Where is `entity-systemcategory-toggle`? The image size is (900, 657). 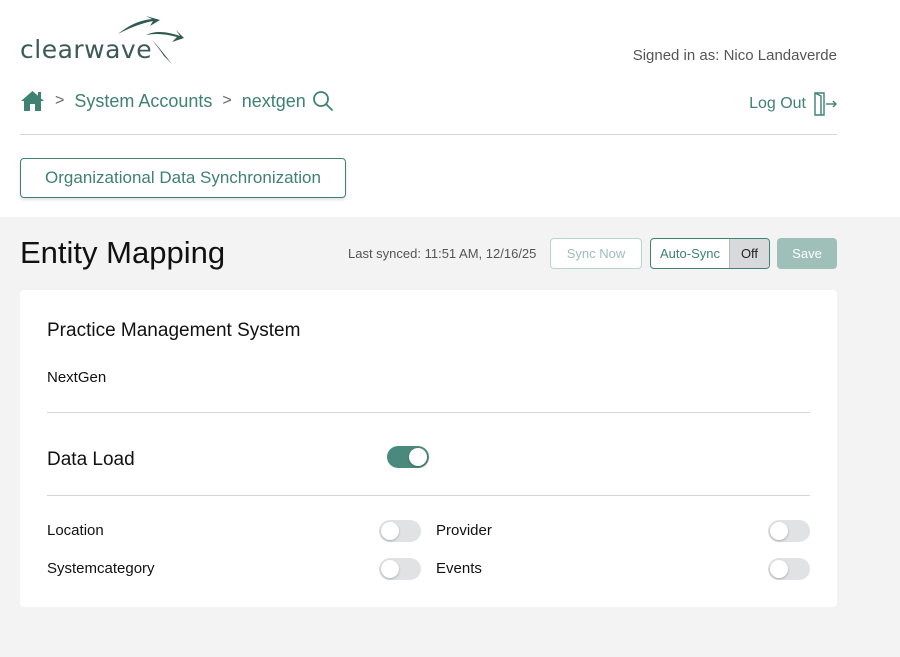
entity-systemcategory-toggle is located at coordinates (400, 569).